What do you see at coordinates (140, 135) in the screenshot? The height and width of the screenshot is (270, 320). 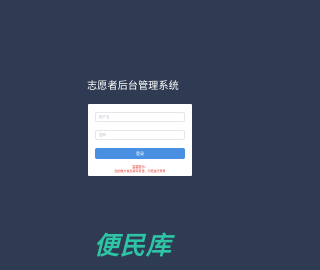 I see `password-input` at bounding box center [140, 135].